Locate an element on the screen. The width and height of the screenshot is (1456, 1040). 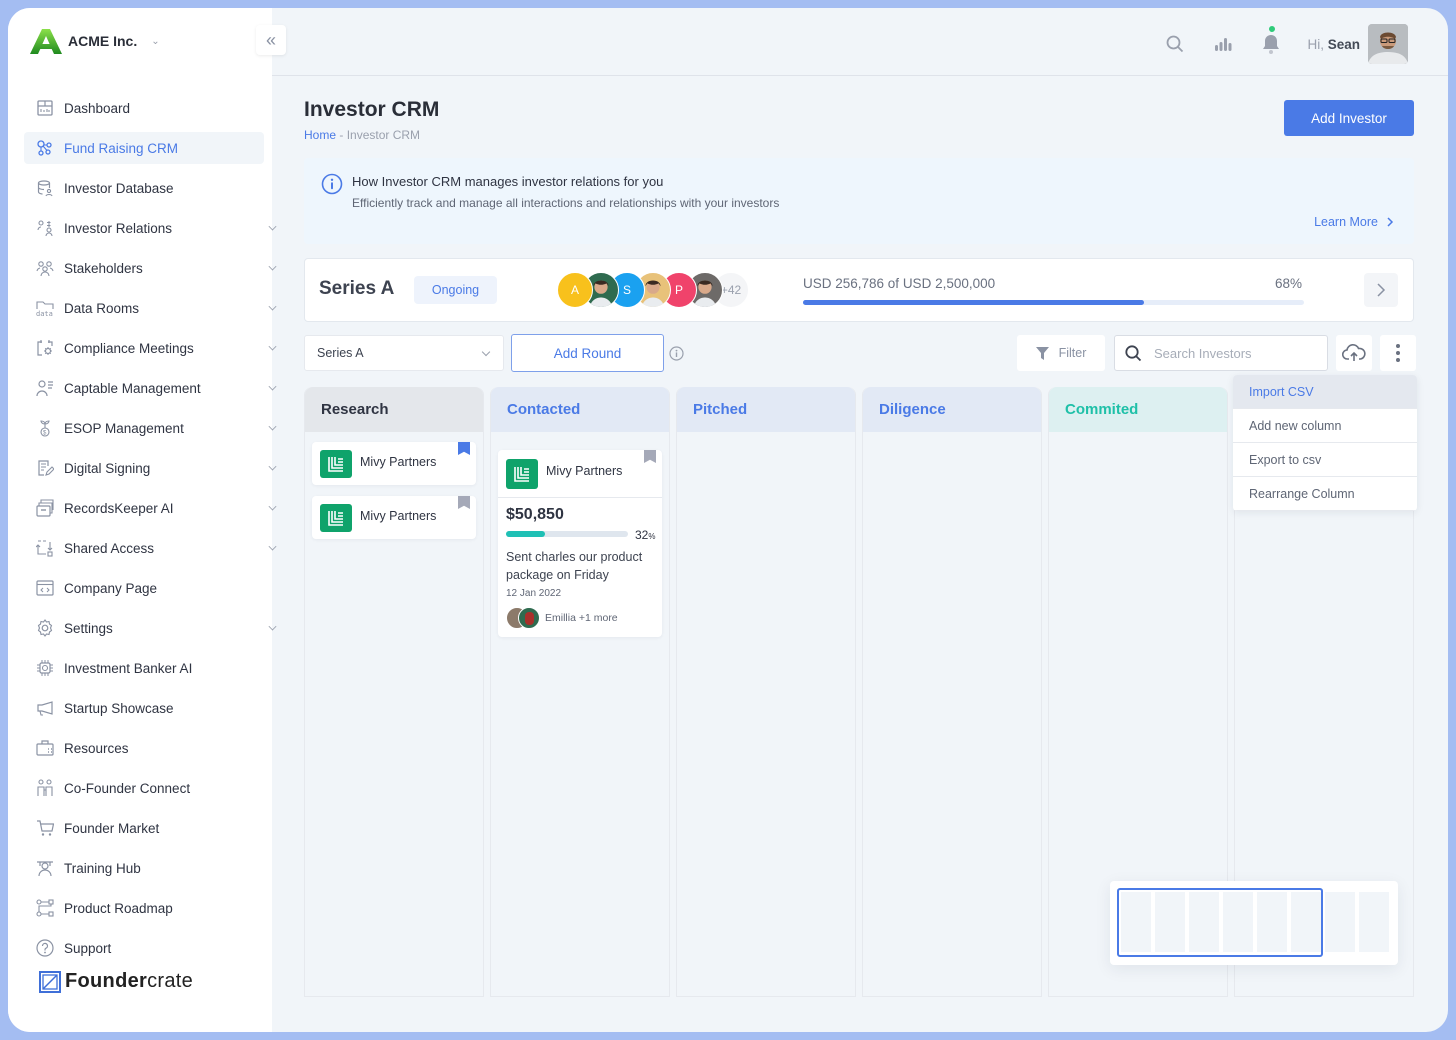
round-select: Series A is located at coordinates (404, 353).